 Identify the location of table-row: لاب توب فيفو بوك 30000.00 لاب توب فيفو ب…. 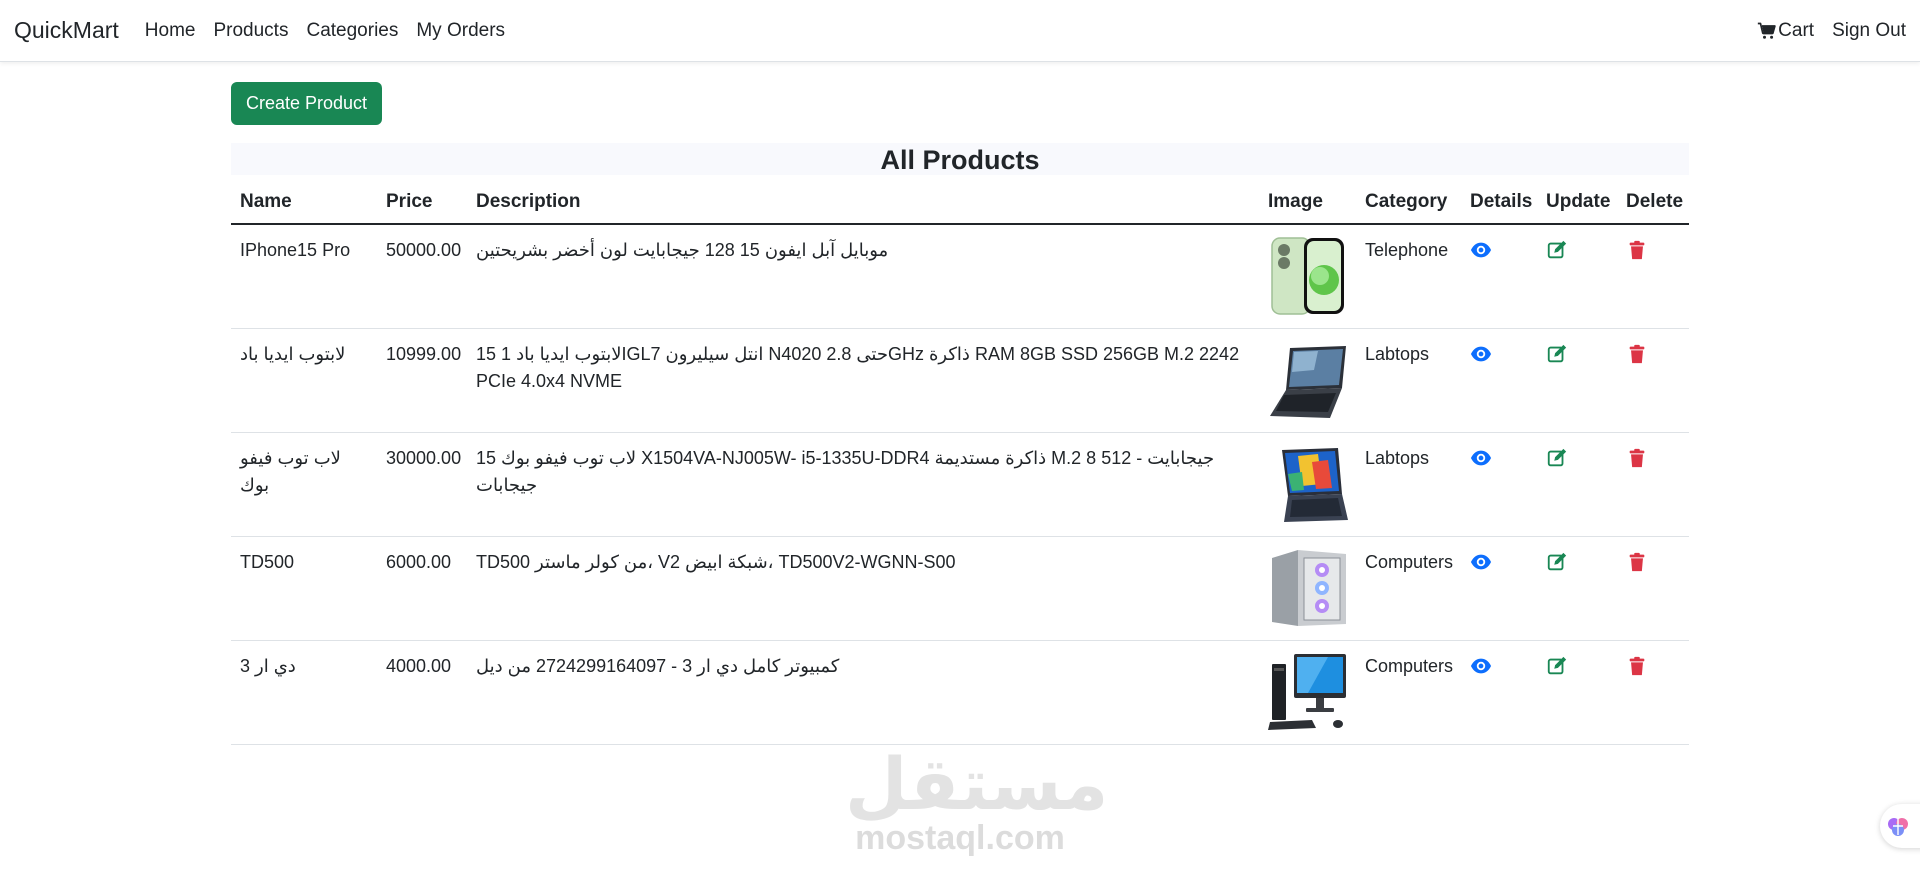
(960, 484).